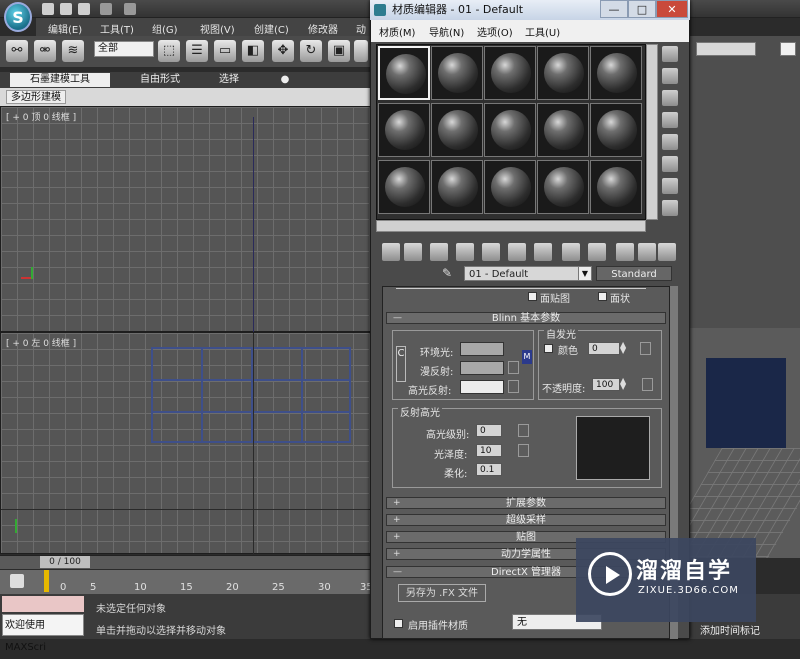 This screenshot has width=800, height=659. Describe the element at coordinates (169, 51) in the screenshot. I see `select-object-icon: ⬚` at that location.